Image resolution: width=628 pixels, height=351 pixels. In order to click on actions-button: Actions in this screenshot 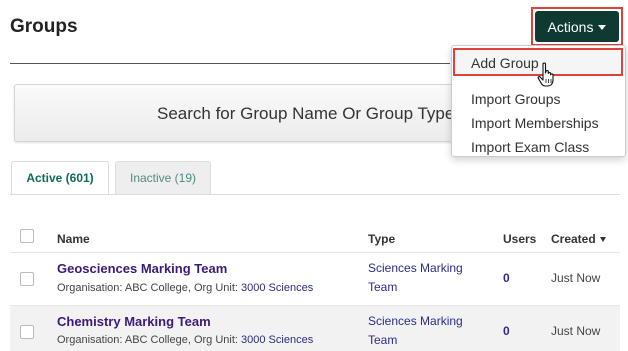, I will do `click(577, 26)`.